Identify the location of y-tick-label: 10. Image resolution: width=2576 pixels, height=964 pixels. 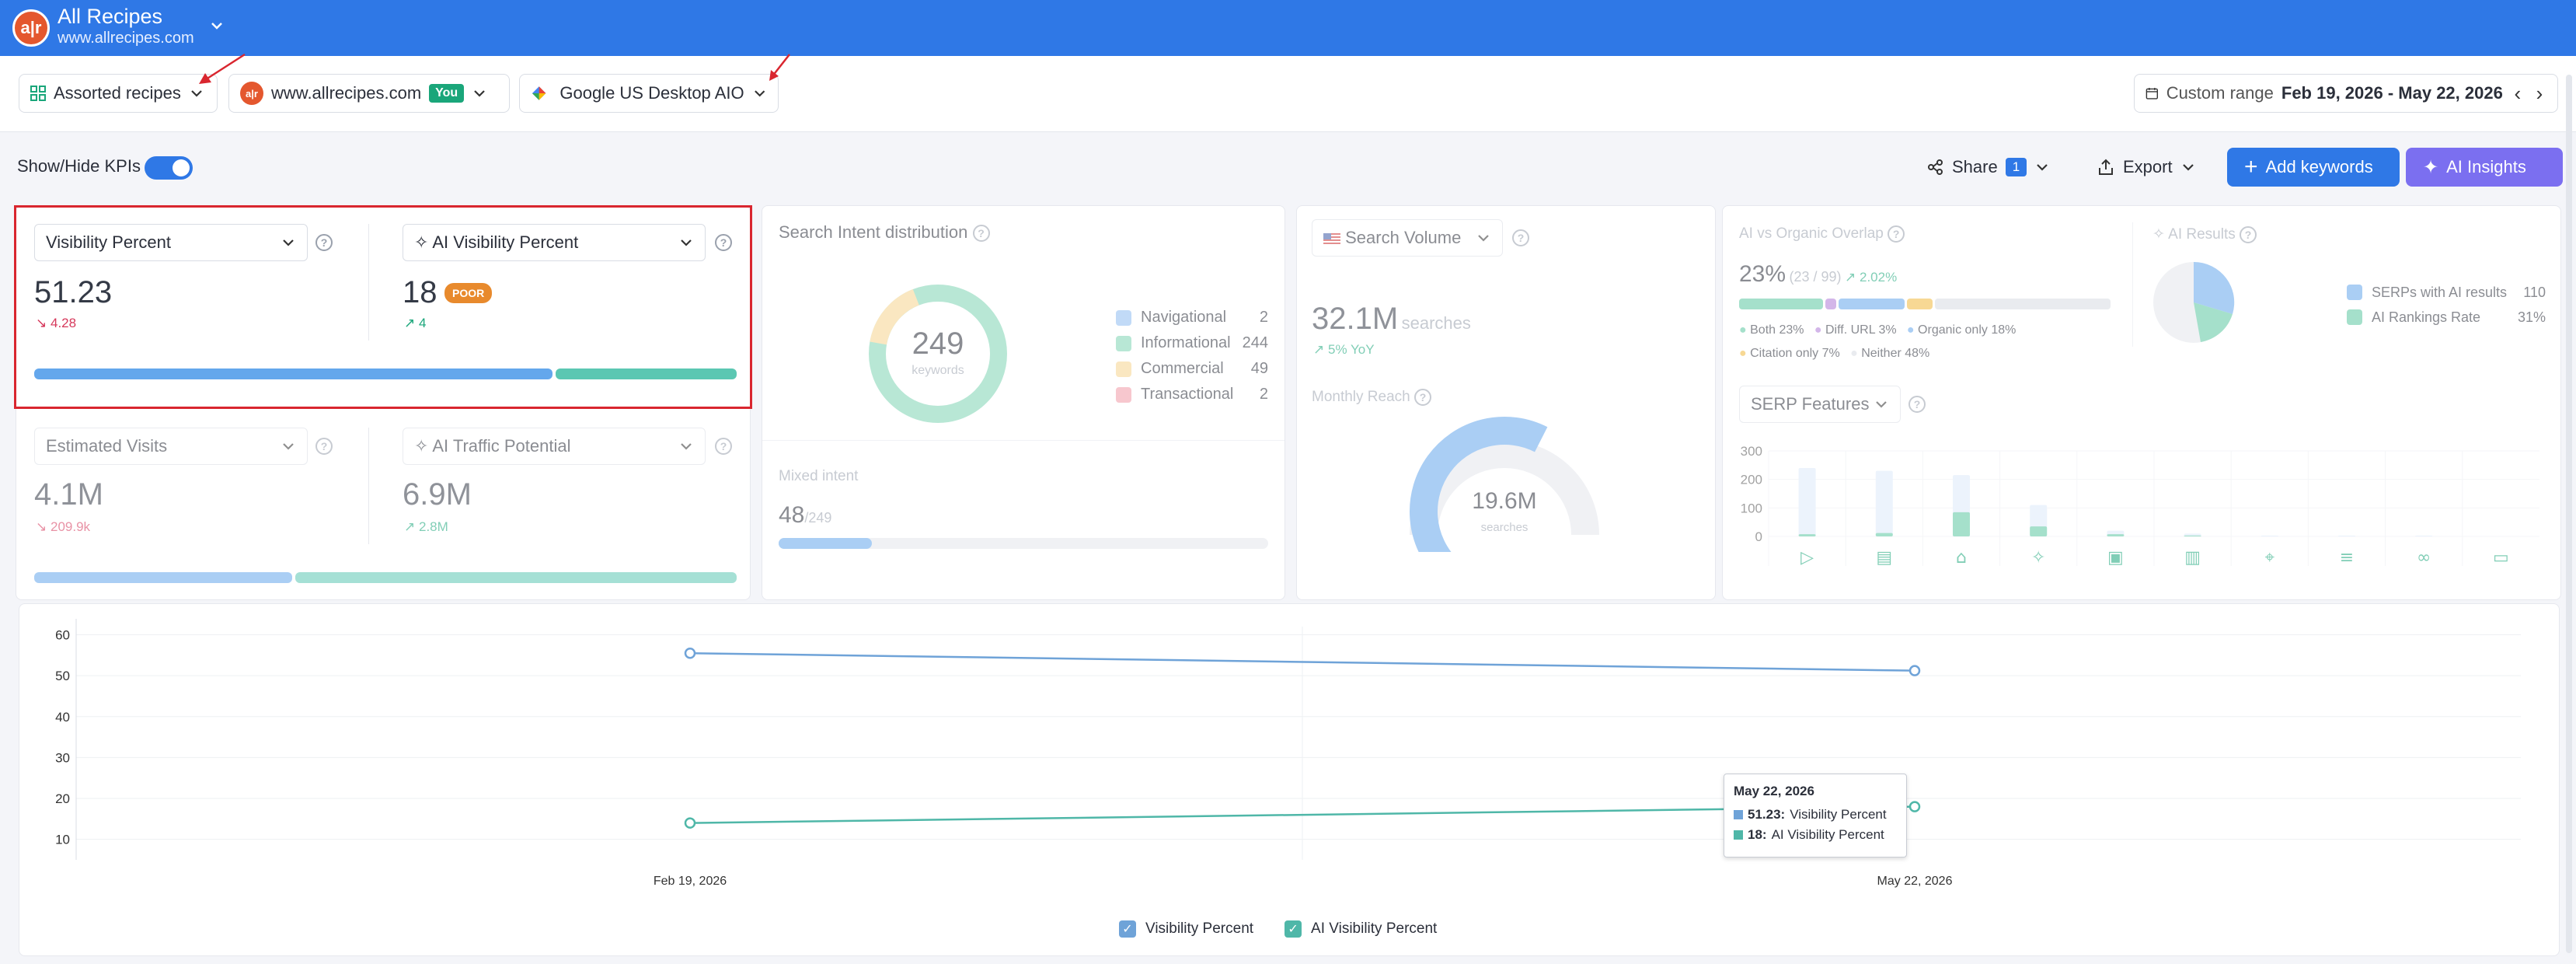
(62, 840).